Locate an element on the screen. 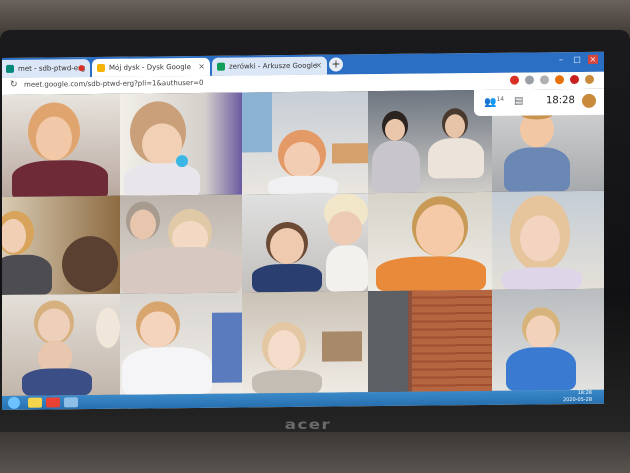  tab-drive: Mój dysk - Dysk Google × is located at coordinates (151, 67).